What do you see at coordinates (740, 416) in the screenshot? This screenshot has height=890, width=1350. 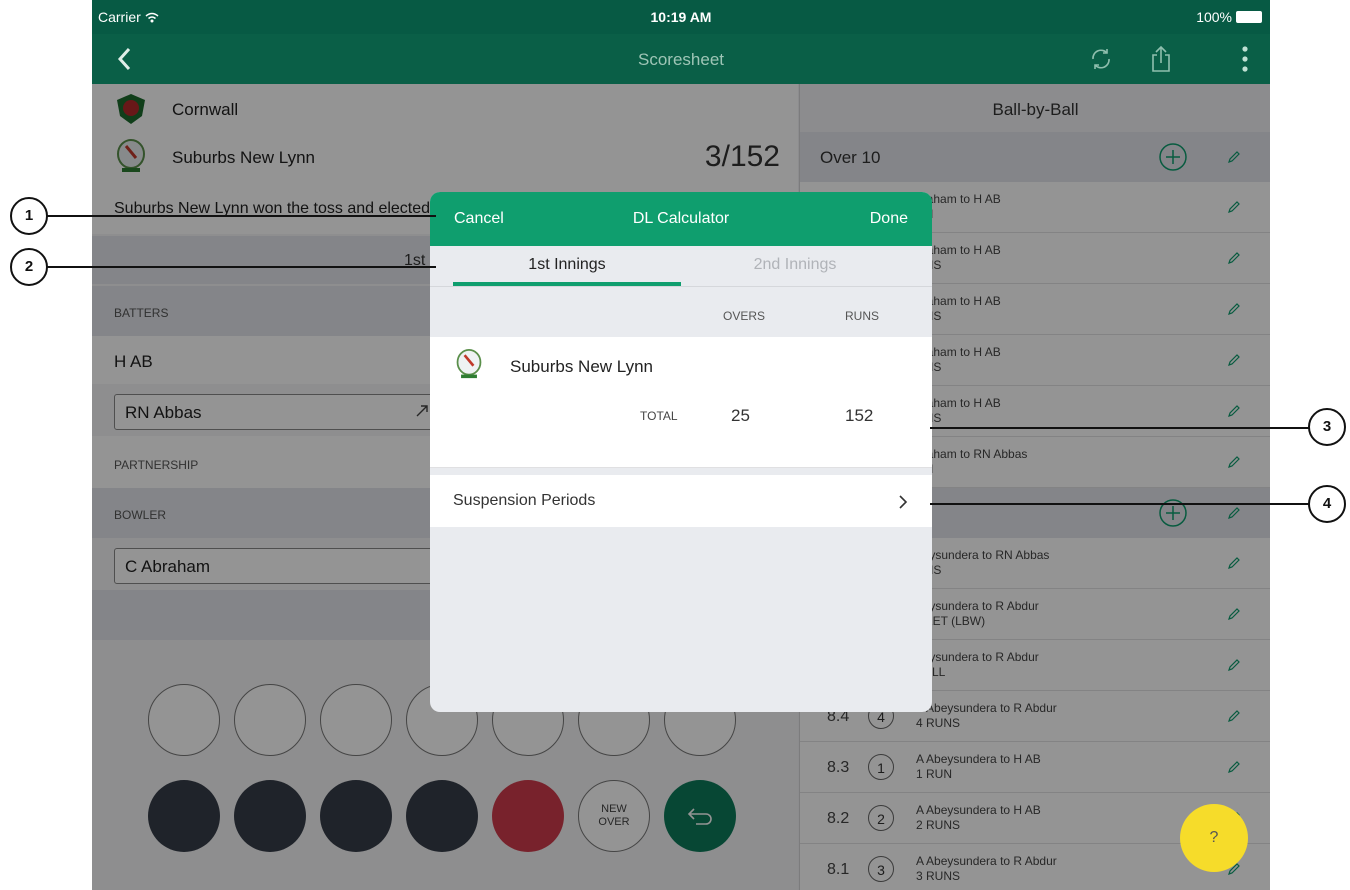 I see `total-overs: 25` at bounding box center [740, 416].